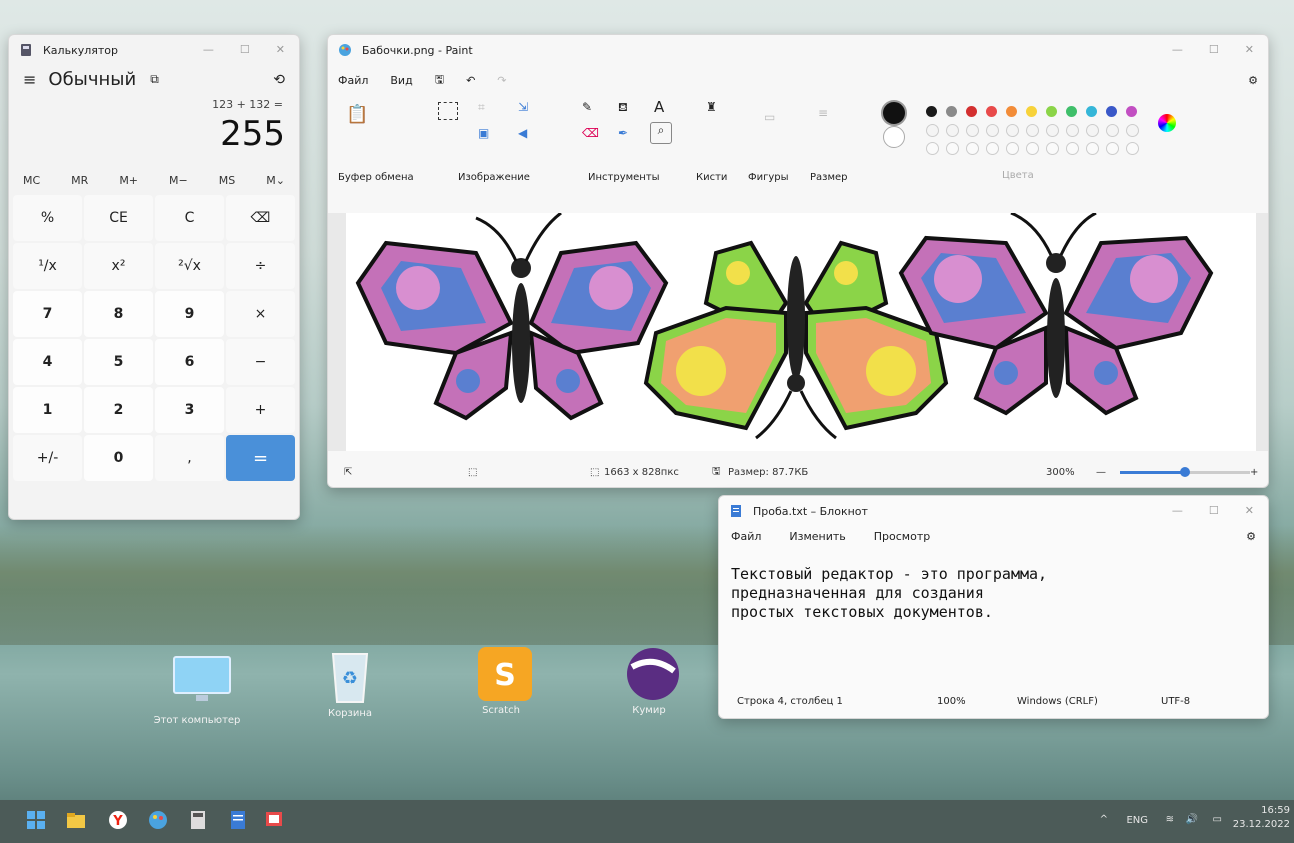 The width and height of the screenshot is (1294, 843). What do you see at coordinates (189, 266) in the screenshot?
I see `calc-key: ²√x` at bounding box center [189, 266].